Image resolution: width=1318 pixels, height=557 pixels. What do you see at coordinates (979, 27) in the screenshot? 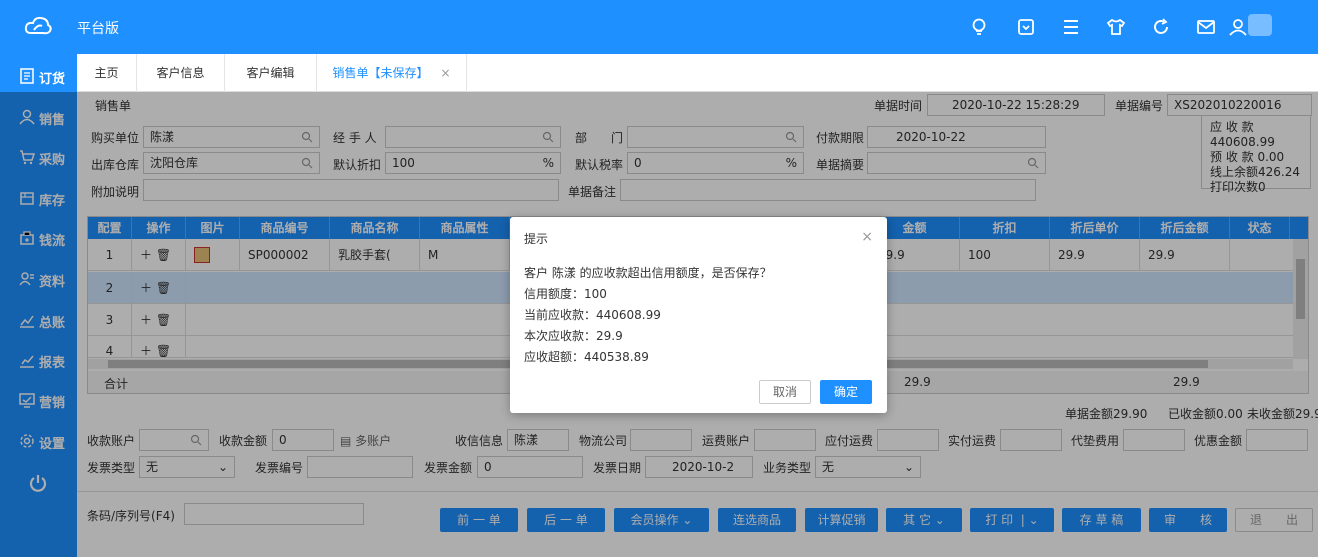
I see `bulb-icon` at bounding box center [979, 27].